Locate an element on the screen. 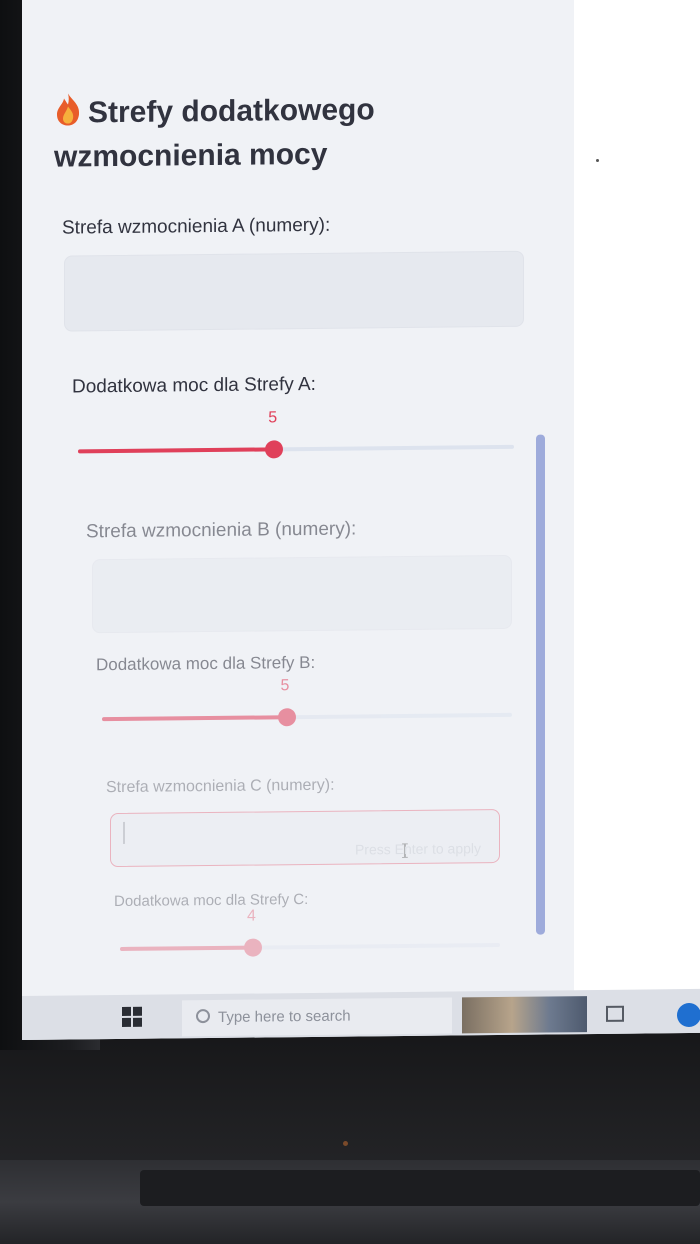 This screenshot has height=1244, width=700. task-view-icon is located at coordinates (615, 1013).